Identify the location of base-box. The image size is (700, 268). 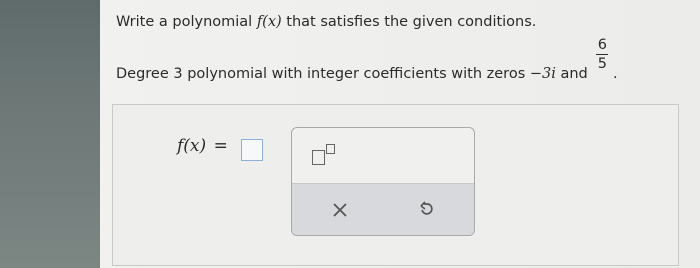
(318, 157).